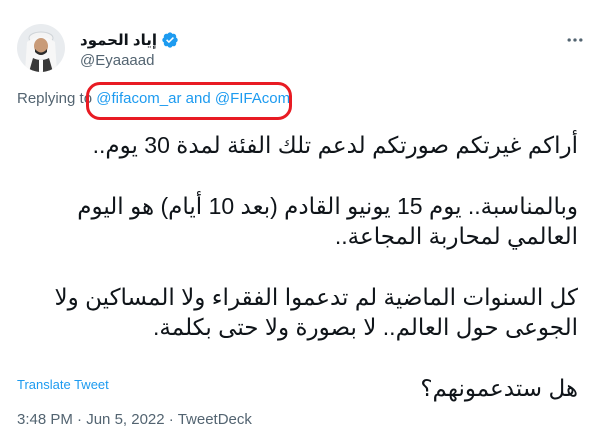 Image resolution: width=600 pixels, height=441 pixels. What do you see at coordinates (63, 384) in the screenshot?
I see `translate-tweet-link: Translate Tweet` at bounding box center [63, 384].